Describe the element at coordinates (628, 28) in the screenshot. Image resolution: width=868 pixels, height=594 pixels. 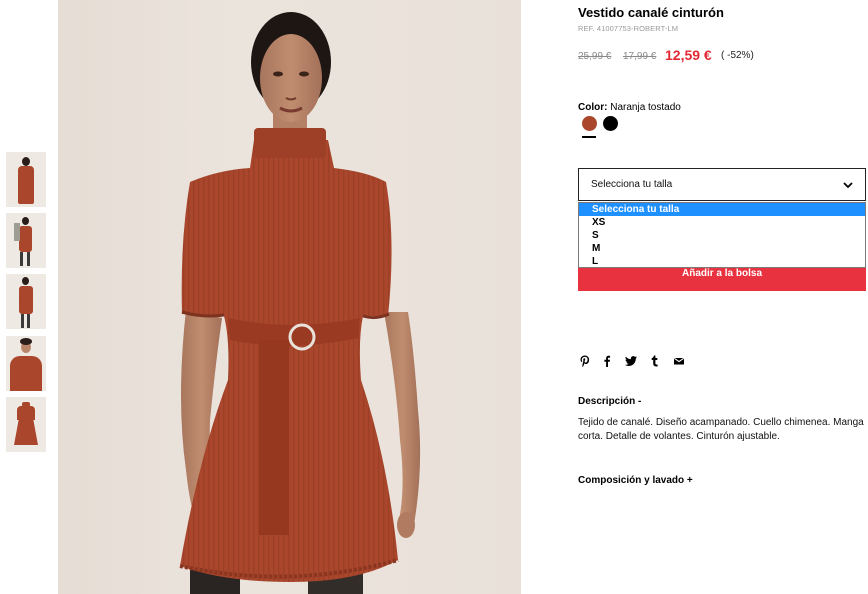
I see `product-reference: REF. 41007753-ROBERT-LM` at that location.